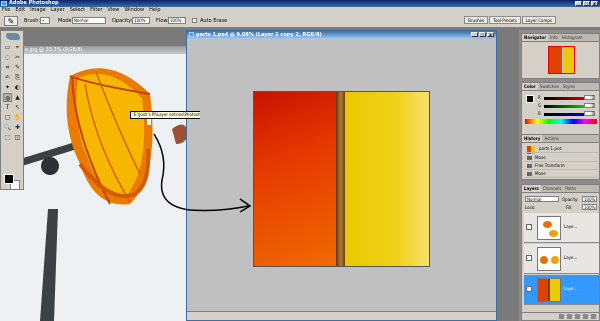 This screenshot has height=321, width=600. Describe the element at coordinates (594, 3) in the screenshot. I see `close-button: x` at that location.